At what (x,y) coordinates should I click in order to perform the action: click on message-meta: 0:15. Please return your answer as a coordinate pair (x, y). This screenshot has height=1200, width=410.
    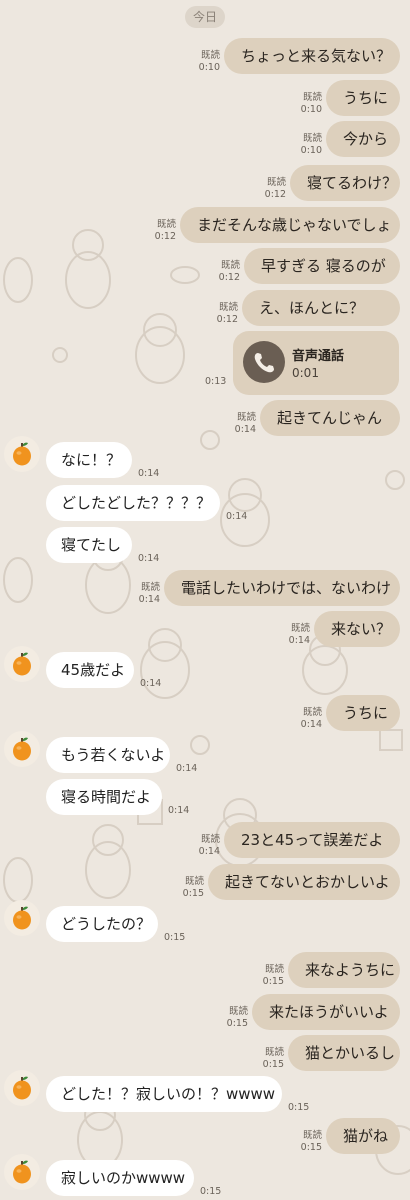
    Looking at the image, I should click on (174, 938).